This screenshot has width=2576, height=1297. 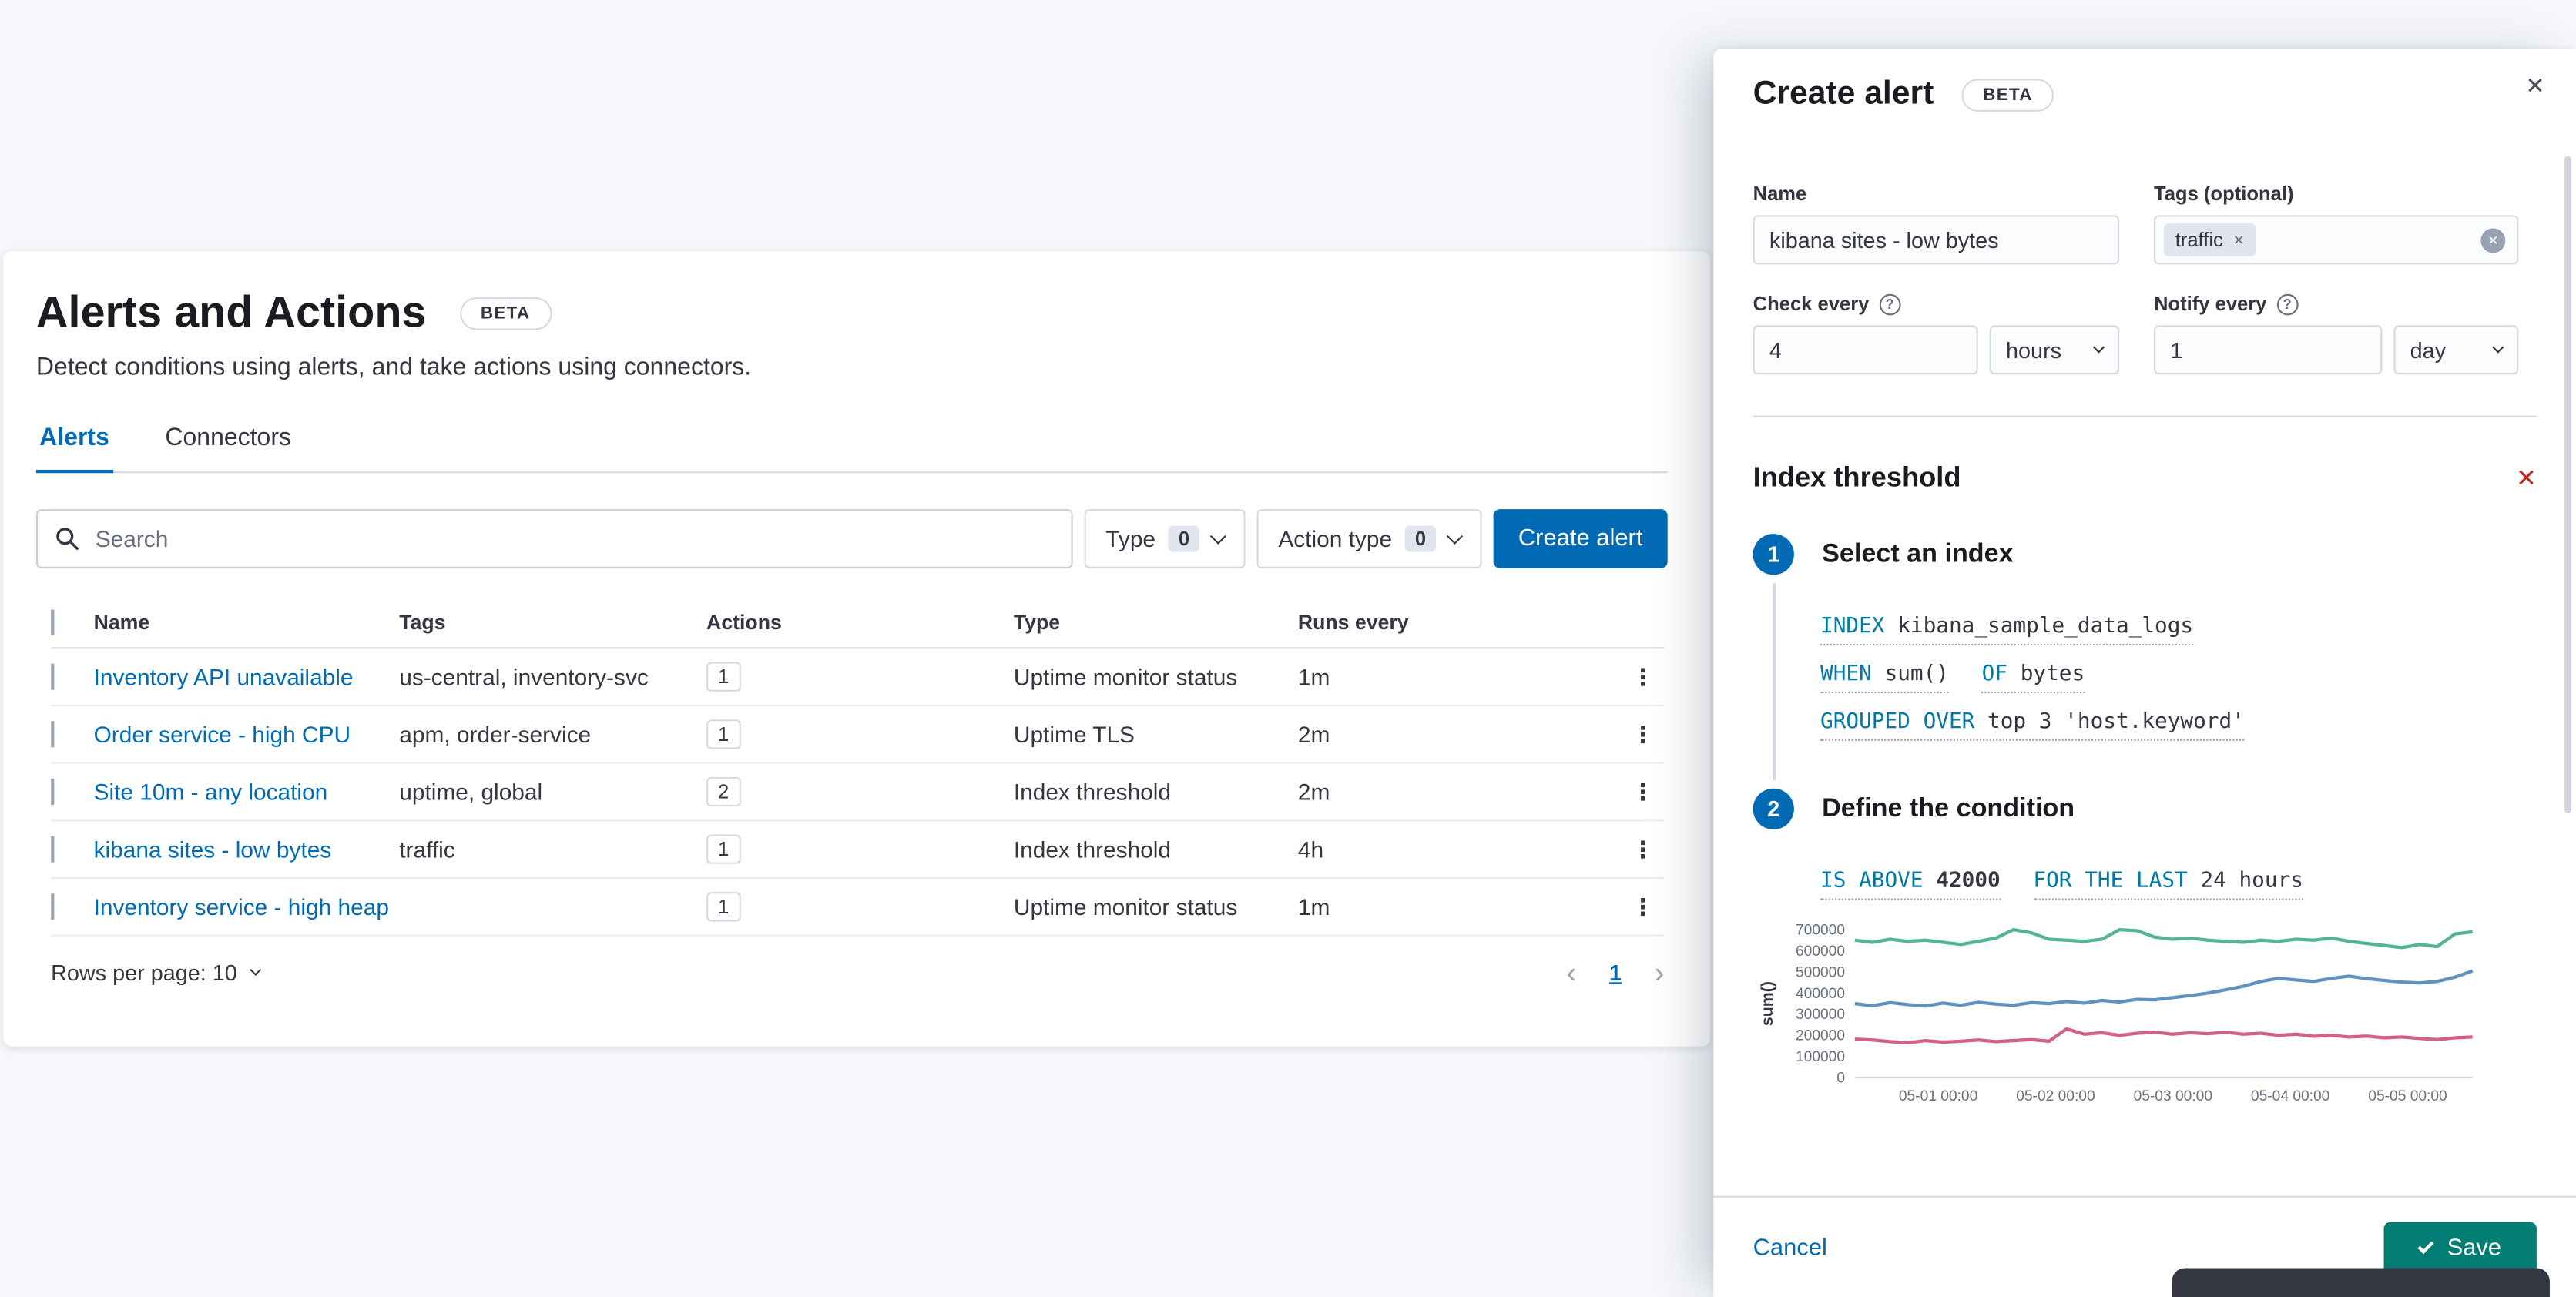 I want to click on svg-text: 400000, so click(x=1820, y=994).